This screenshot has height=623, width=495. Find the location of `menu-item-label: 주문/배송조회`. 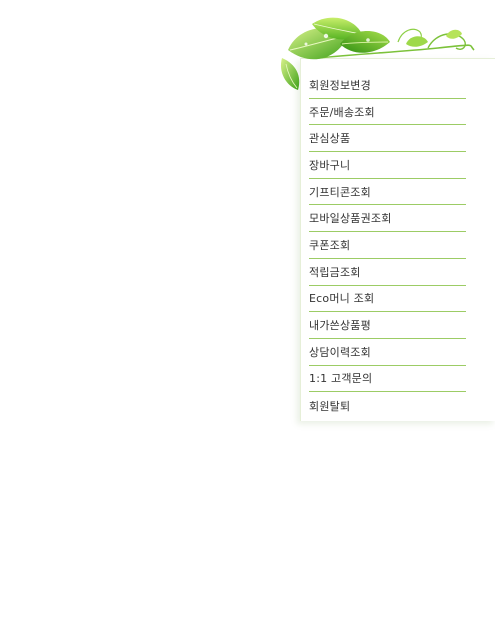

menu-item-label: 주문/배송조회 is located at coordinates (342, 112).